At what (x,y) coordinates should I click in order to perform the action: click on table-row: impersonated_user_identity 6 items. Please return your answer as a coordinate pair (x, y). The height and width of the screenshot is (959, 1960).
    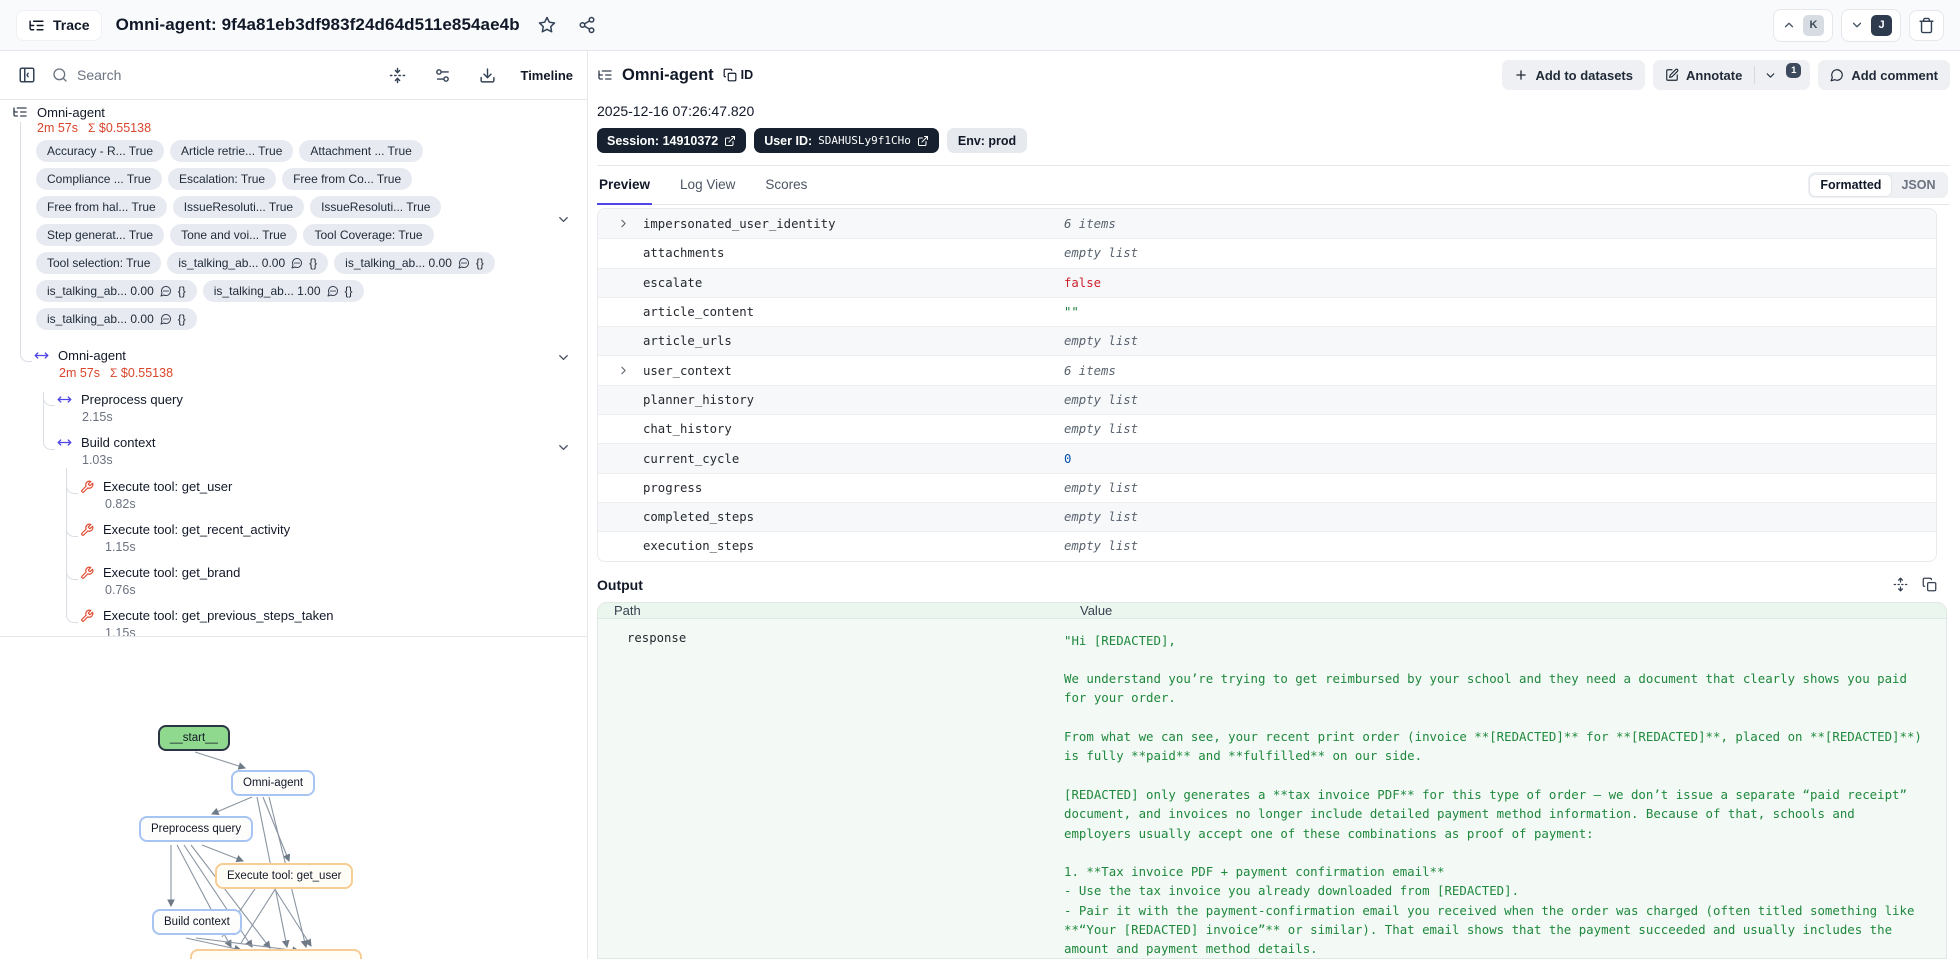
    Looking at the image, I should click on (1267, 224).